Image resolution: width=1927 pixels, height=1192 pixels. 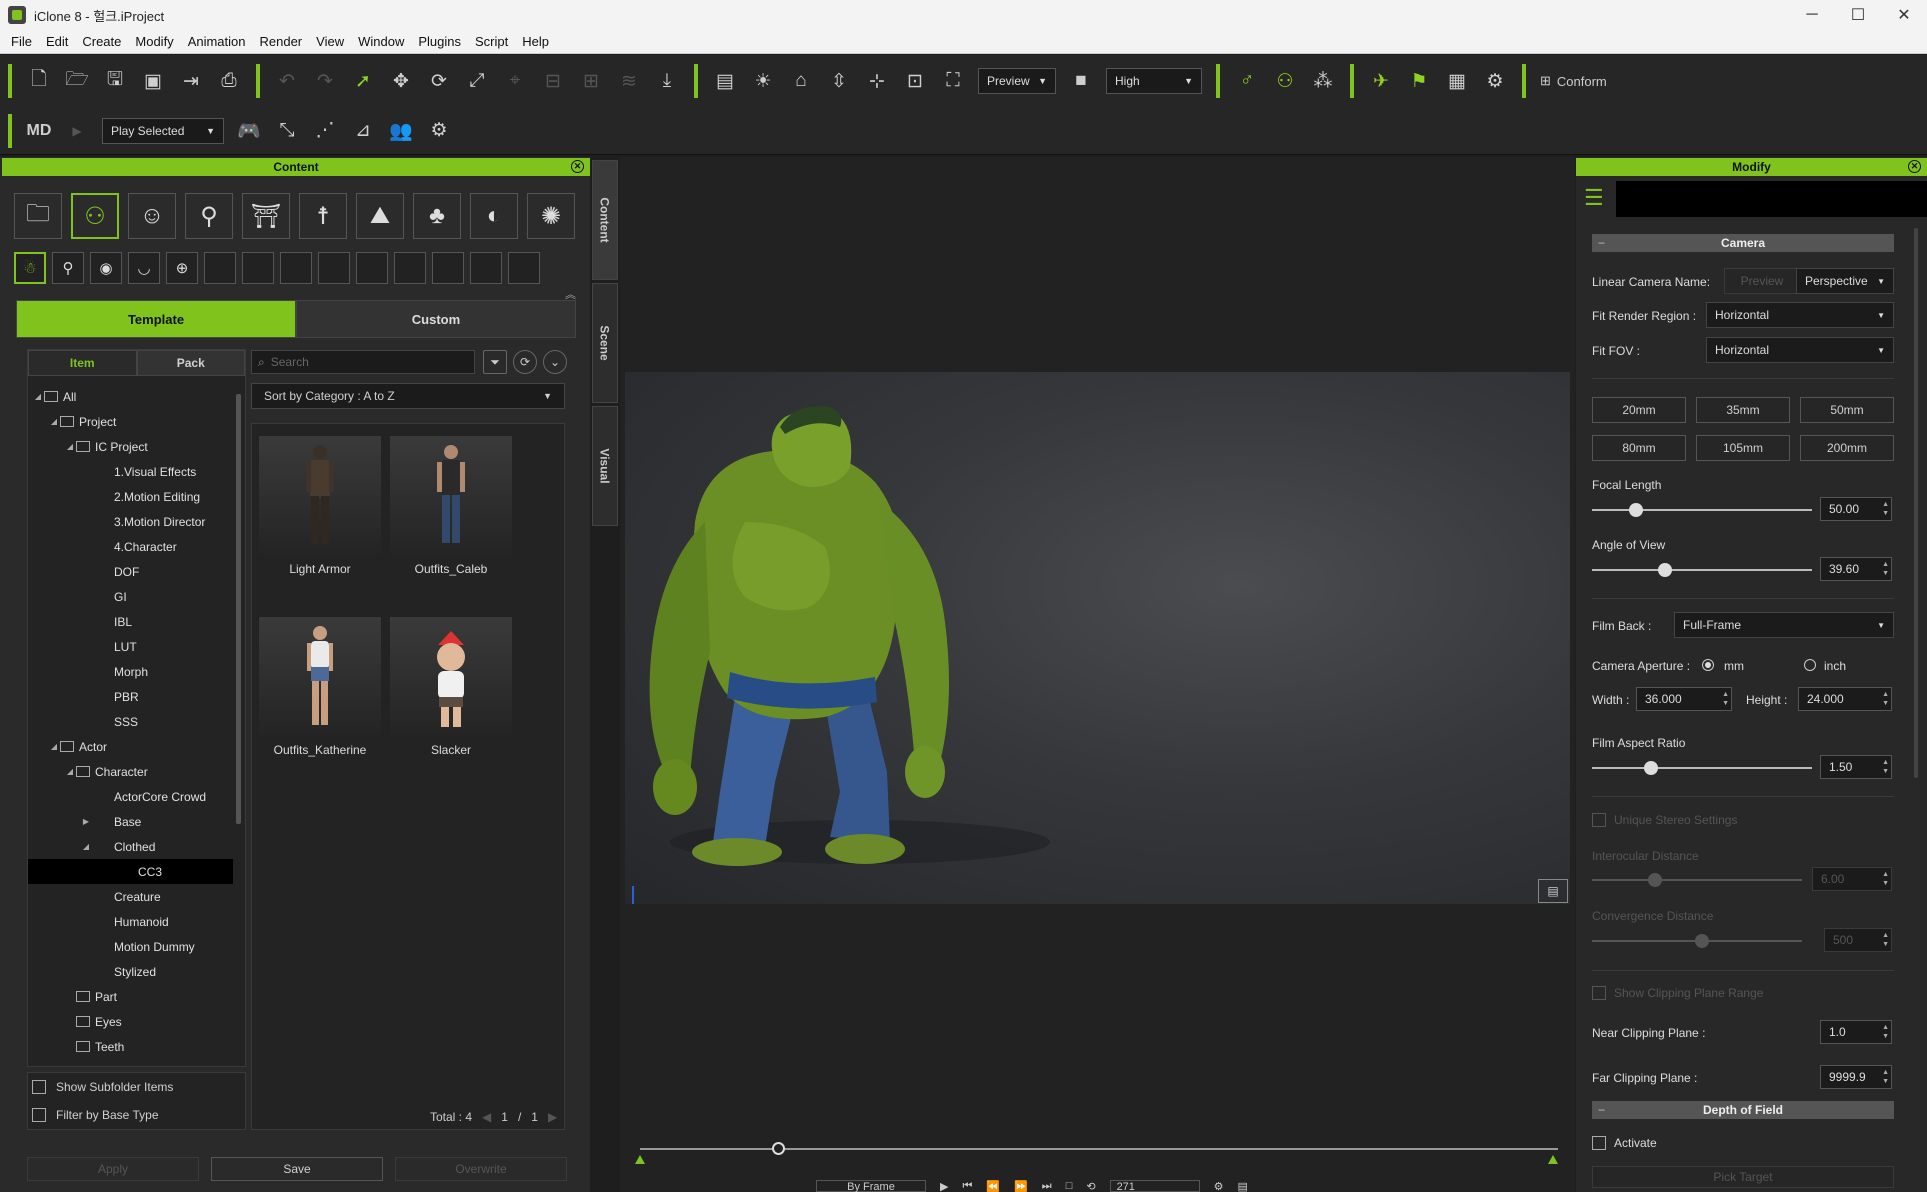 What do you see at coordinates (451, 687) in the screenshot?
I see `item-thumbnail: Slacker` at bounding box center [451, 687].